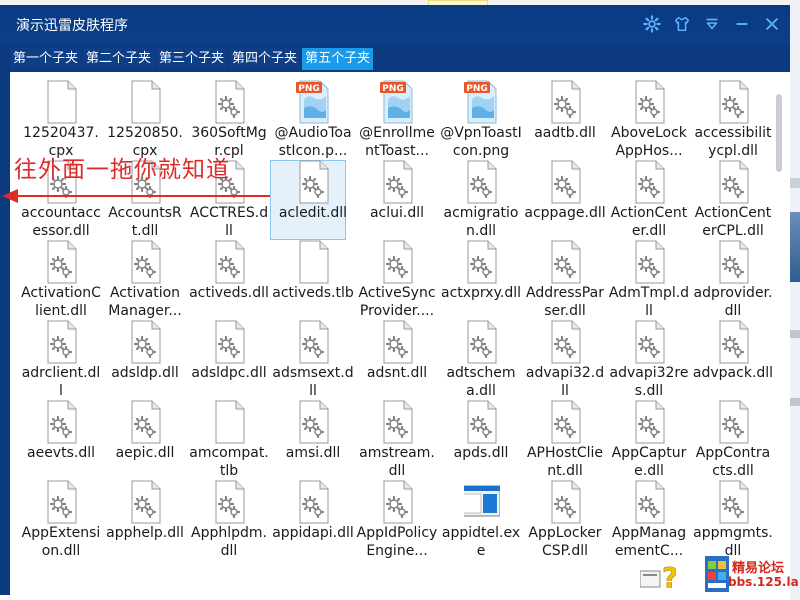  What do you see at coordinates (119, 59) in the screenshot?
I see `tab-2: 第二个子夹` at bounding box center [119, 59].